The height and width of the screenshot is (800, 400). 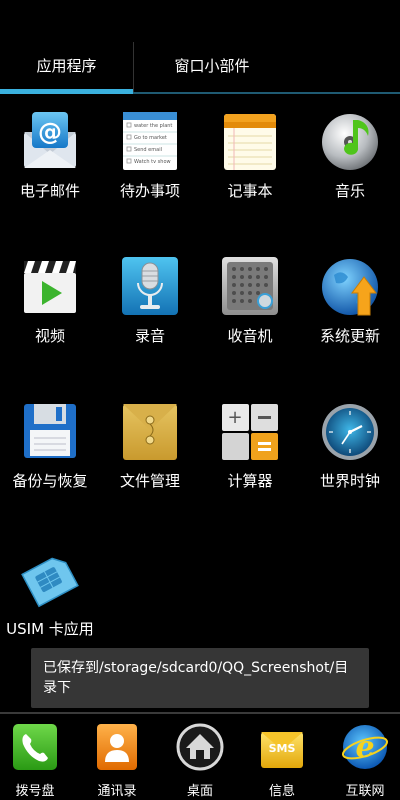 What do you see at coordinates (150, 432) in the screenshot?
I see `file-manager-icon` at bounding box center [150, 432].